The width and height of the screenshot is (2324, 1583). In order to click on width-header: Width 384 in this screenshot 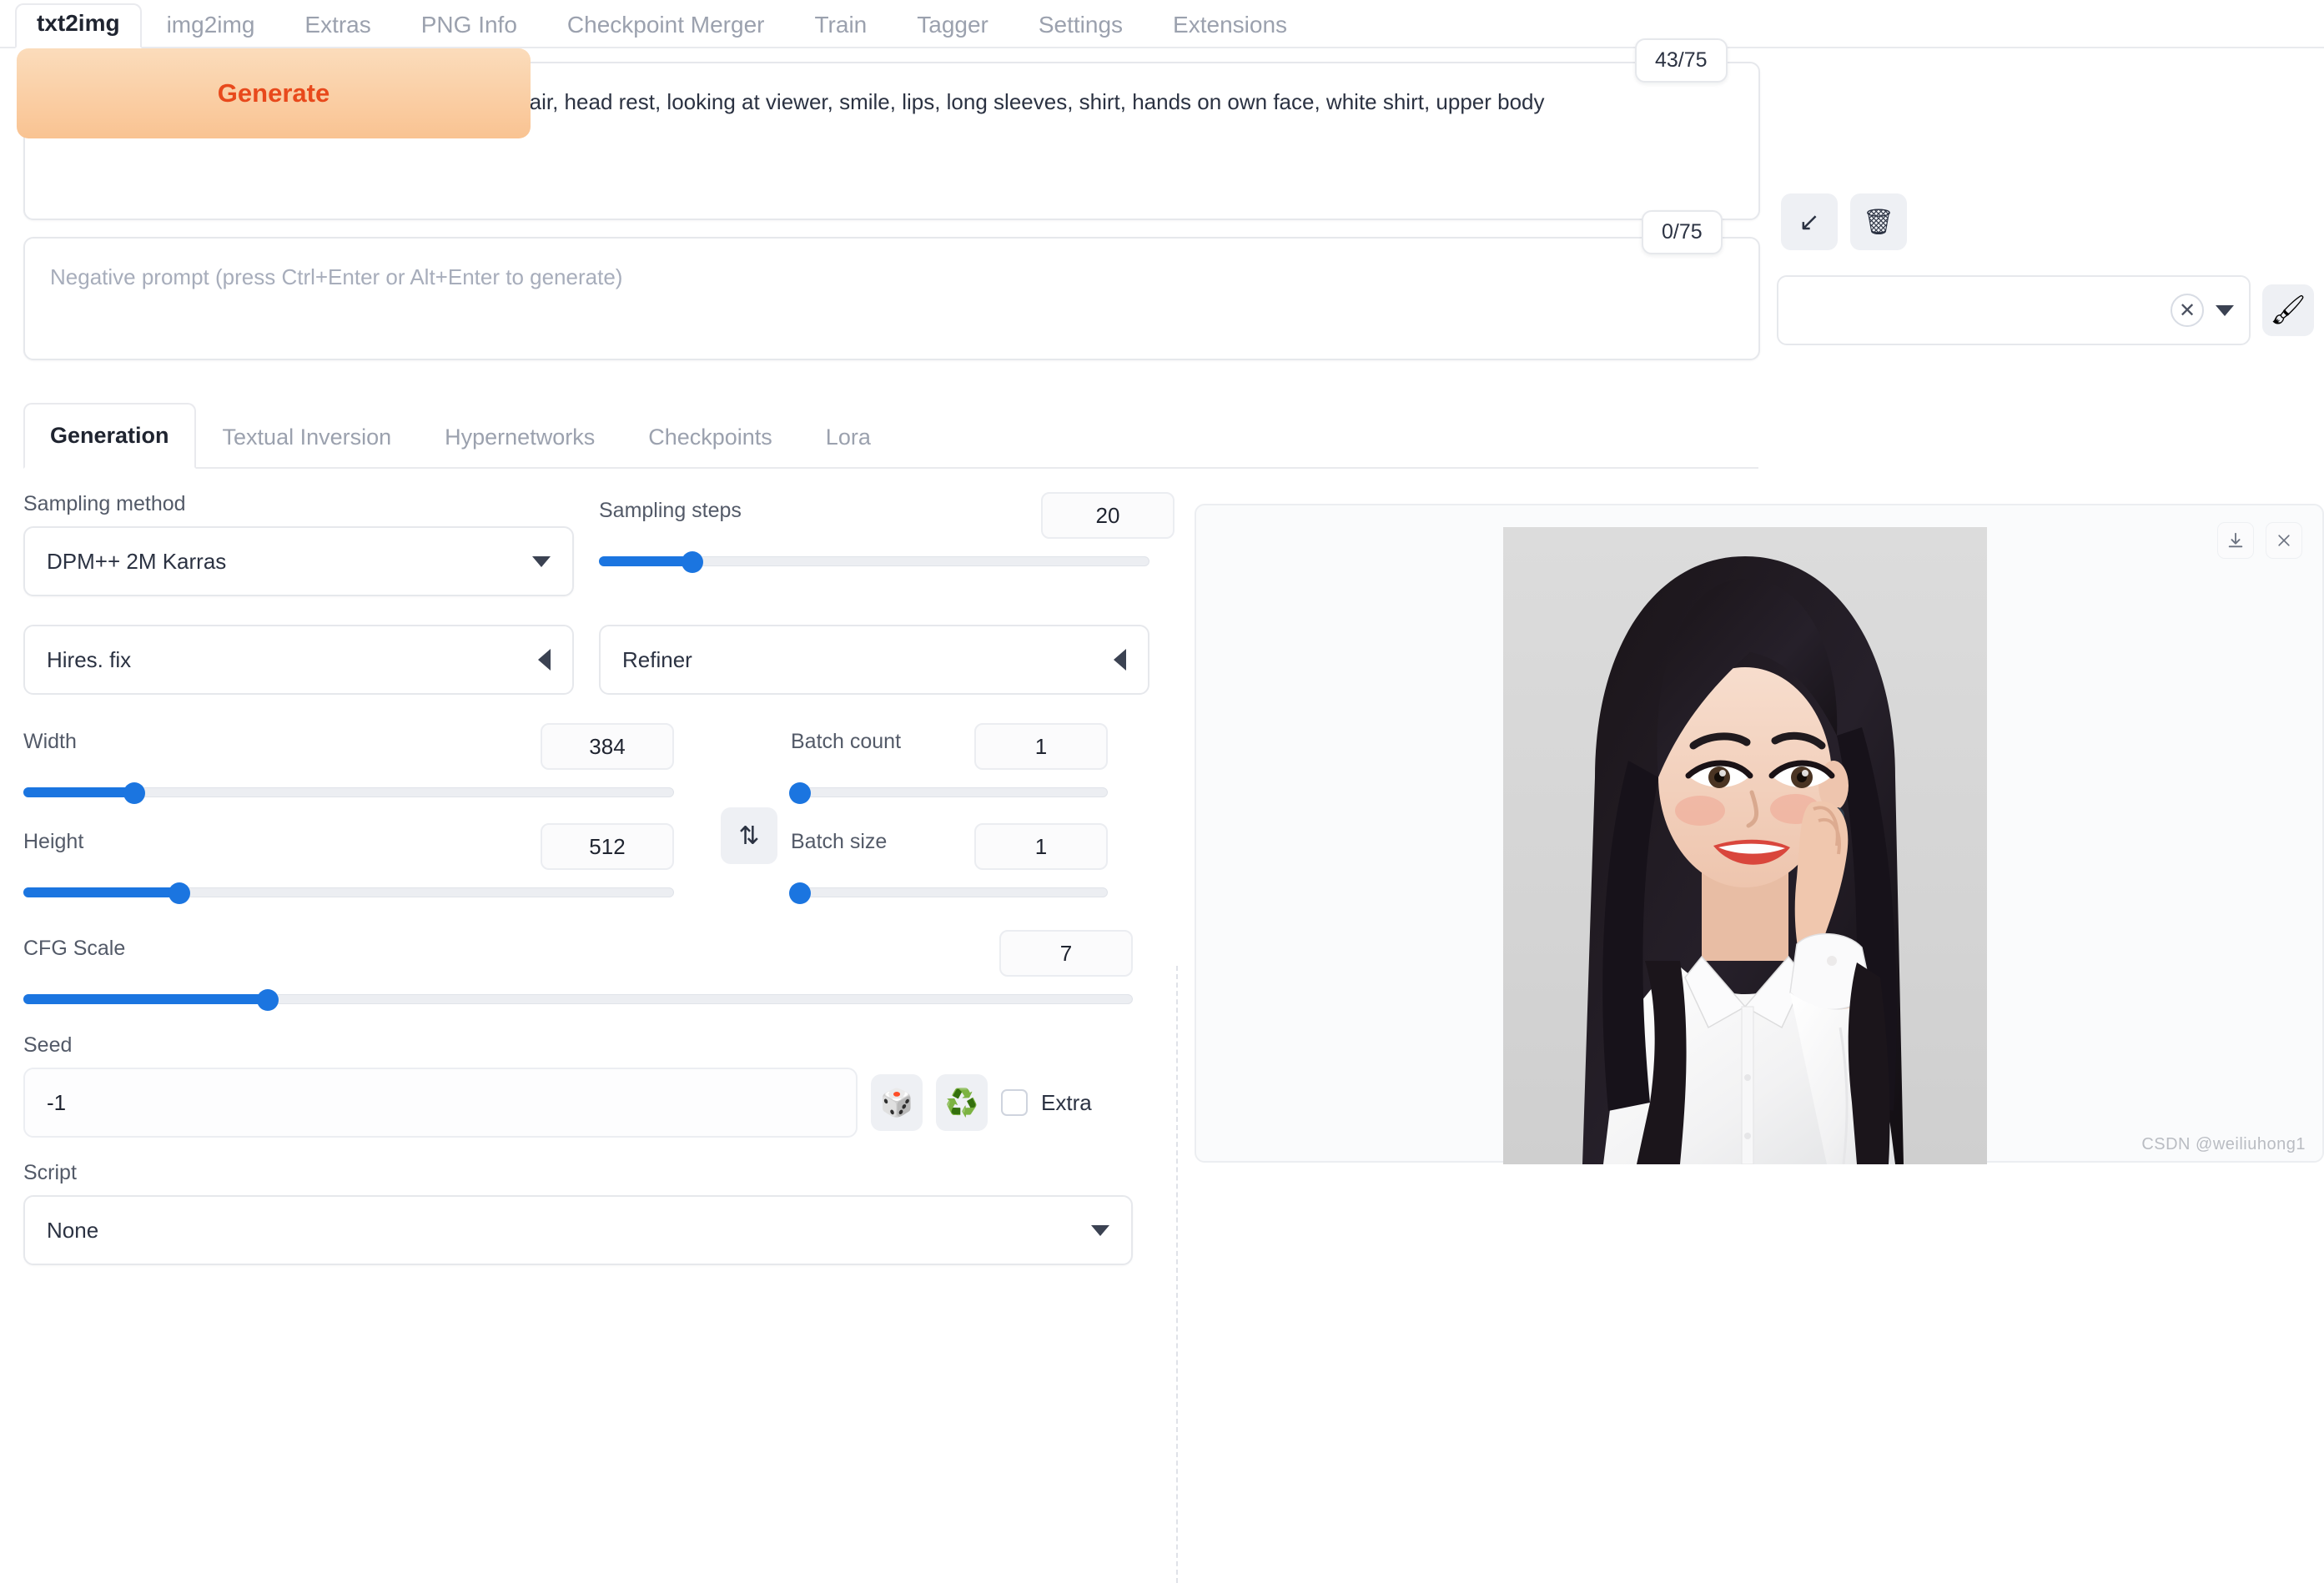, I will do `click(348, 746)`.